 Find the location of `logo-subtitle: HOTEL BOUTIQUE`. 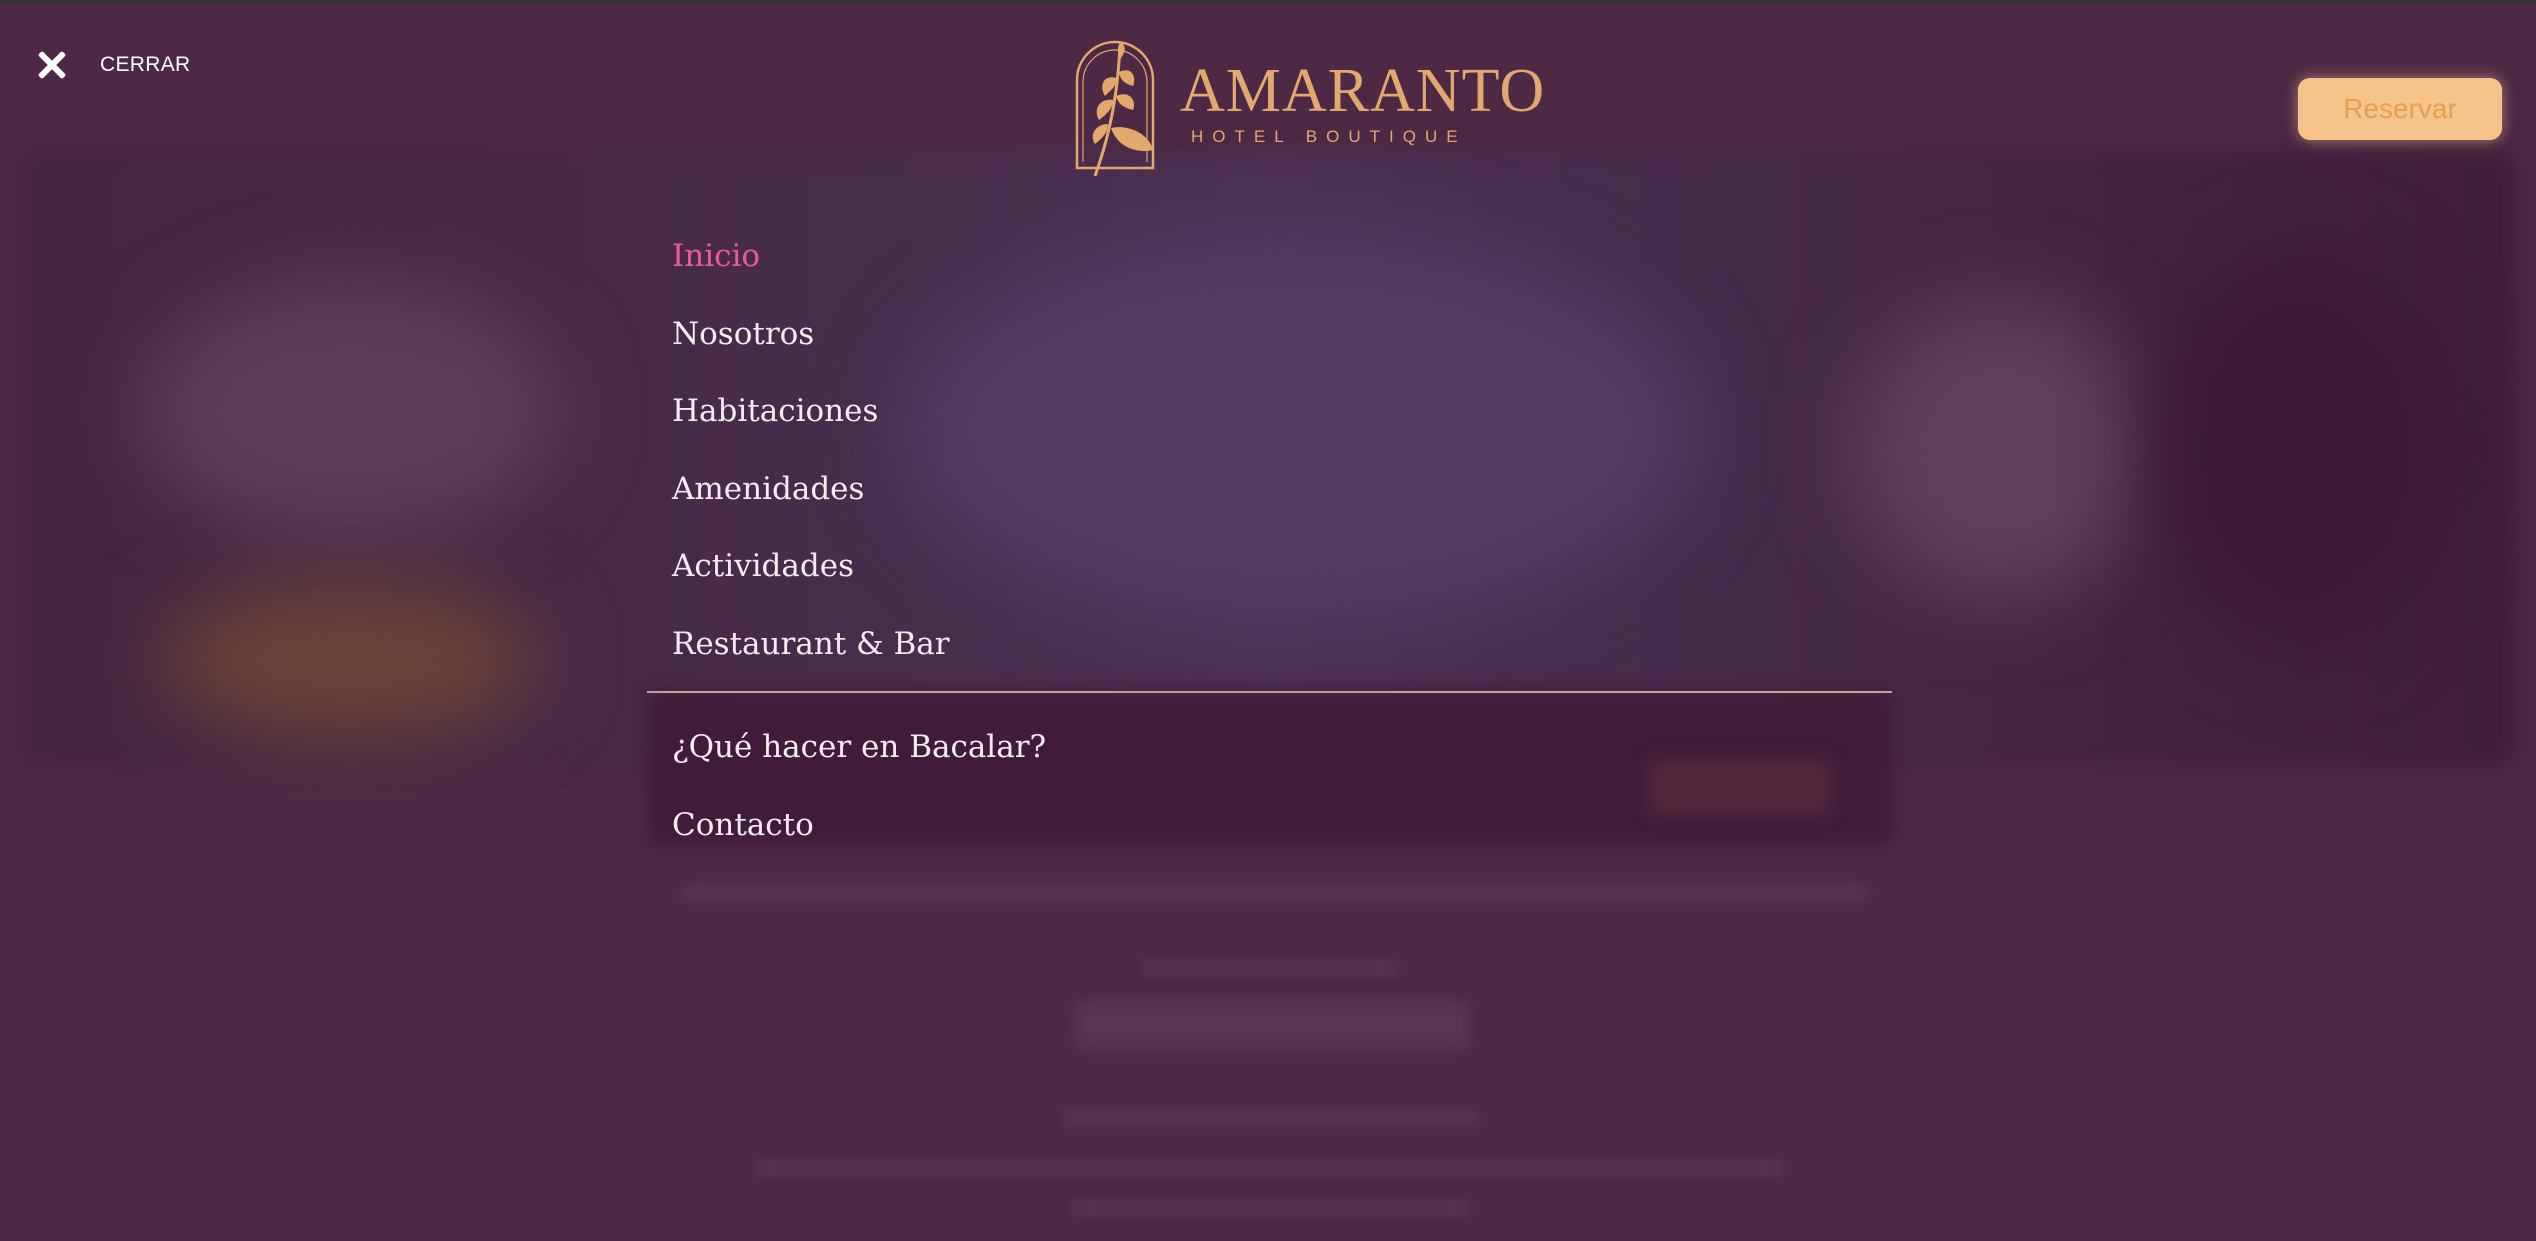

logo-subtitle: HOTEL BOUTIQUE is located at coordinates (1329, 136).